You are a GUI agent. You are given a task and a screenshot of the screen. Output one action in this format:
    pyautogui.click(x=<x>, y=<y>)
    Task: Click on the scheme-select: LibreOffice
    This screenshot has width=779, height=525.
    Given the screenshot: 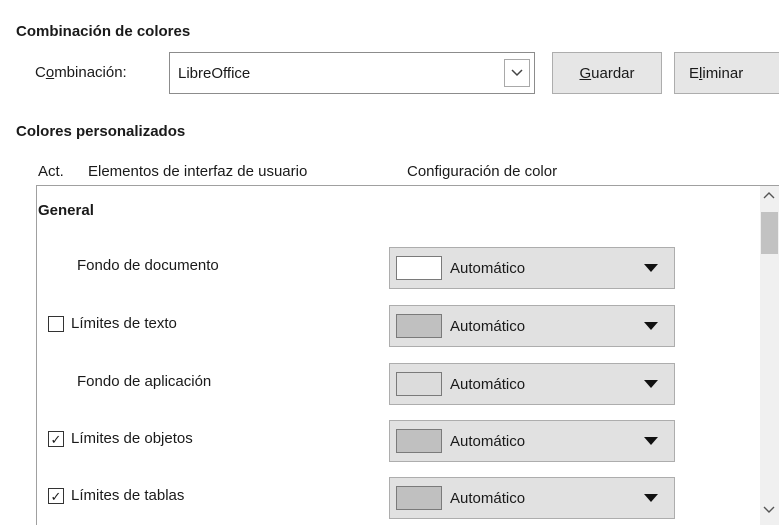 What is the action you would take?
    pyautogui.click(x=352, y=73)
    